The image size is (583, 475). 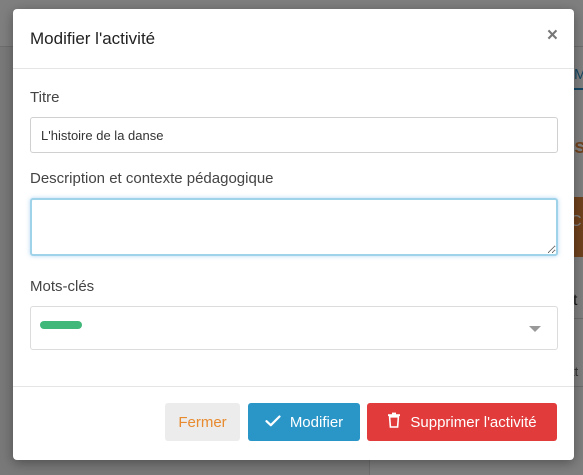 I want to click on keywords-select, so click(x=294, y=328).